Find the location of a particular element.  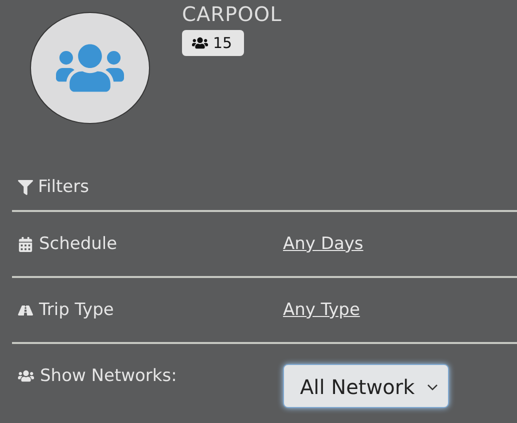

filter-label: Schedule is located at coordinates (78, 244).